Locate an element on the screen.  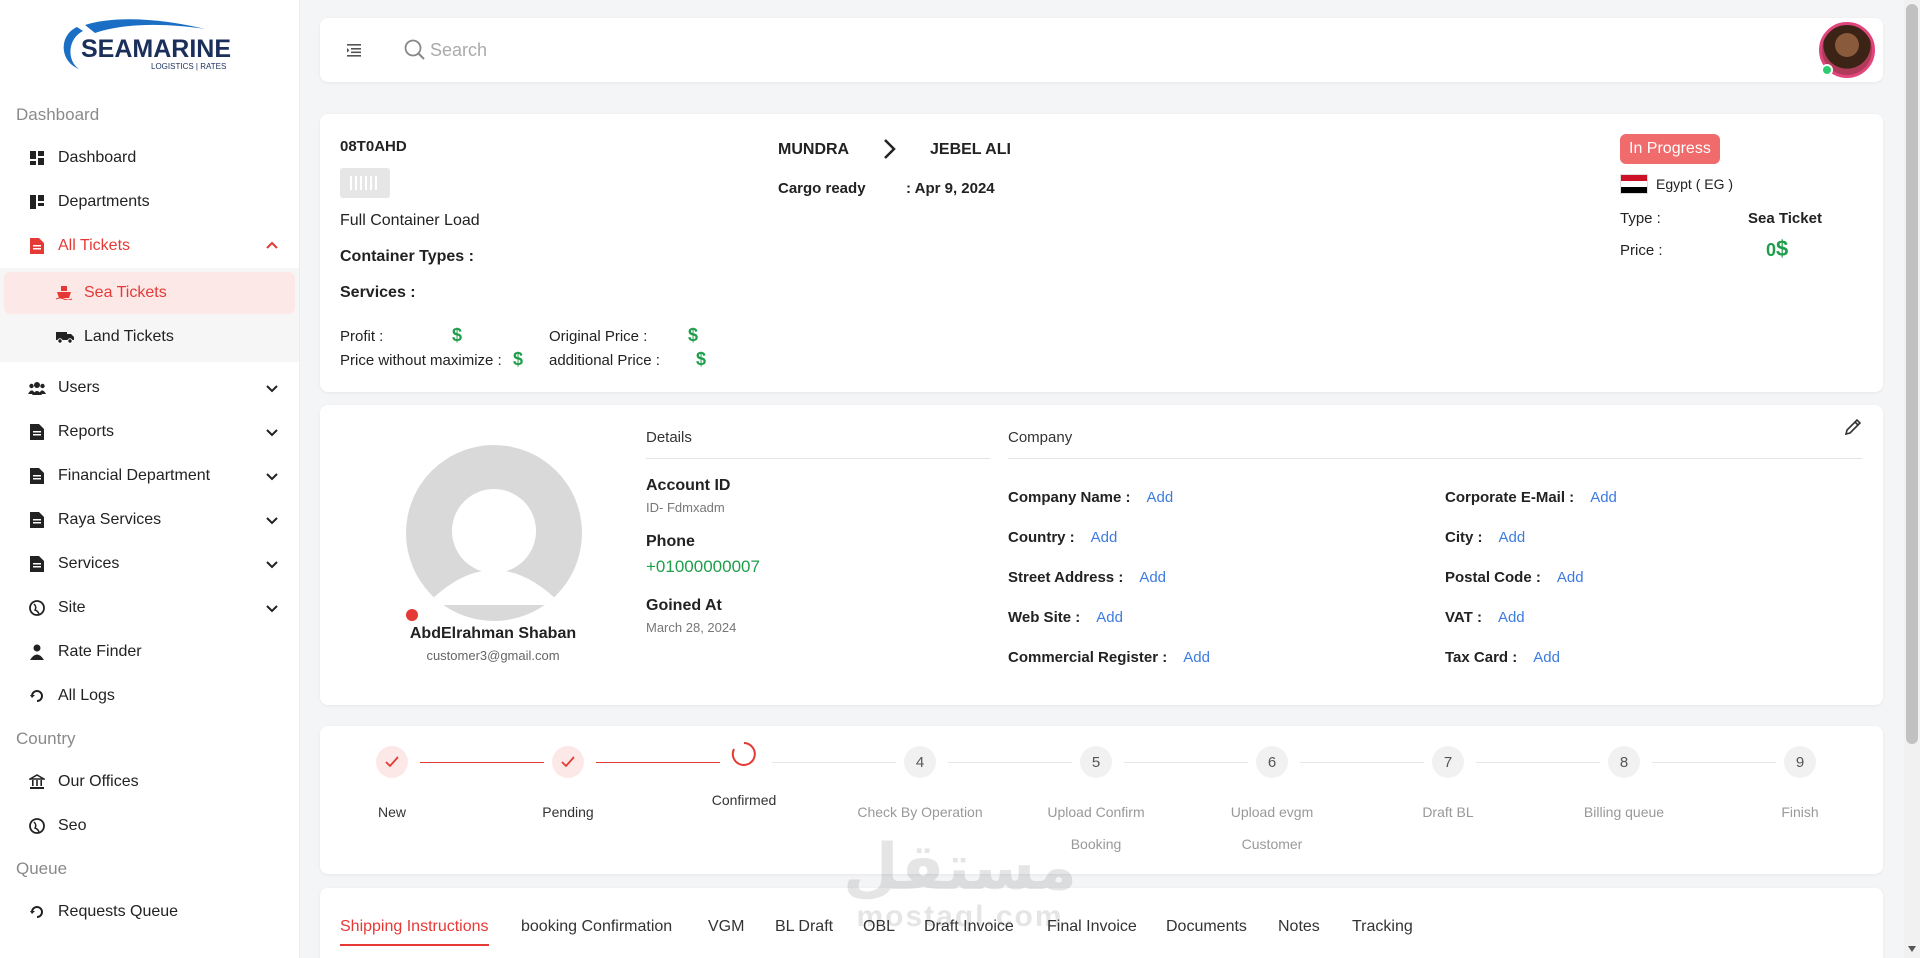
step-upload-evgm-customer: 6 Upload evgm Customer is located at coordinates (1272, 803).